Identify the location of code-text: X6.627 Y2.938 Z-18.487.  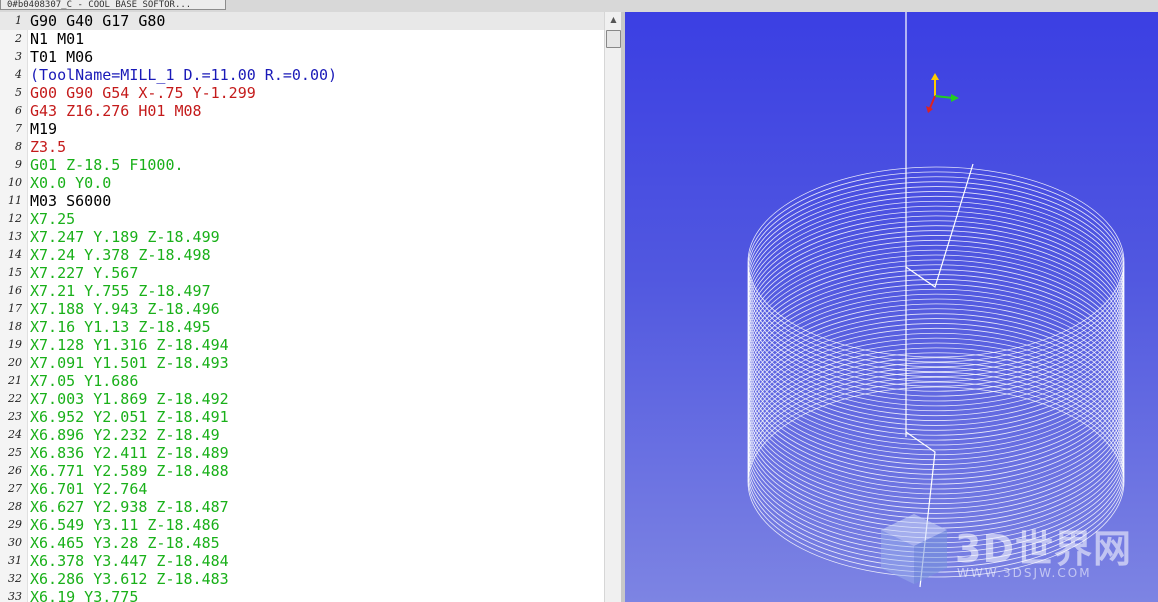
(129, 507).